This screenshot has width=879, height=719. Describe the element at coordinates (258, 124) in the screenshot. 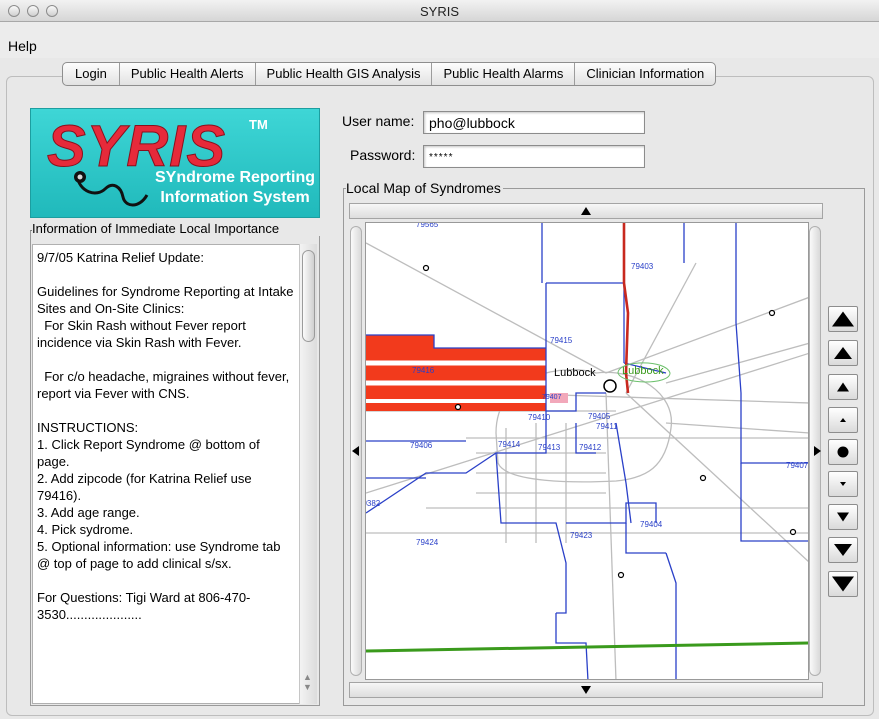

I see `logo-trademark: TM` at that location.